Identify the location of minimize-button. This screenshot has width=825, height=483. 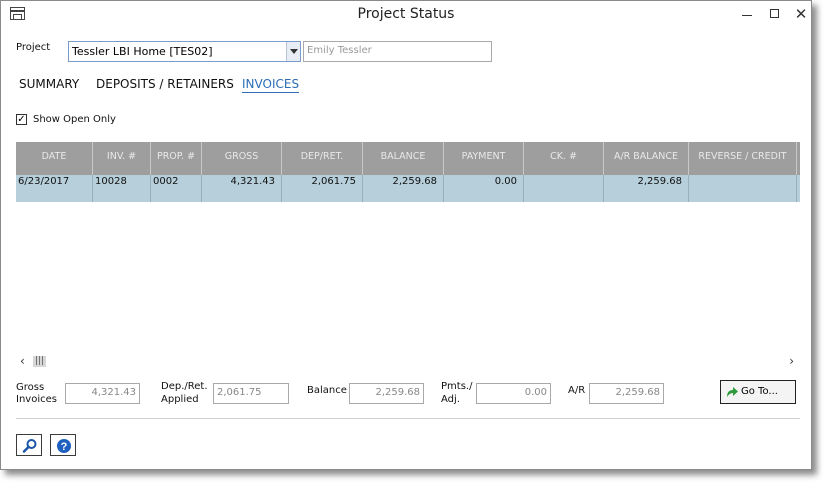
(747, 14).